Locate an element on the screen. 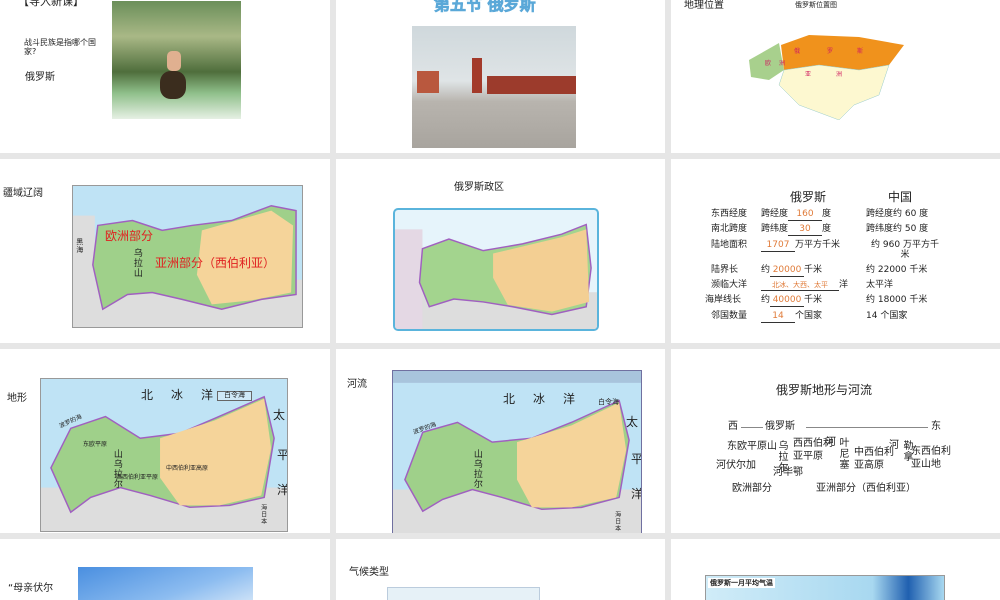  east-europe-plain: 东欧平原 is located at coordinates (747, 446).